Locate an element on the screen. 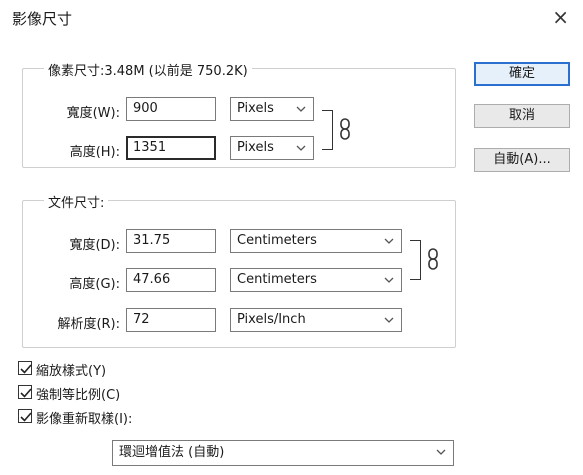 Image resolution: width=583 pixels, height=475 pixels. pixel-width-unit-select: Pixels is located at coordinates (272, 109).